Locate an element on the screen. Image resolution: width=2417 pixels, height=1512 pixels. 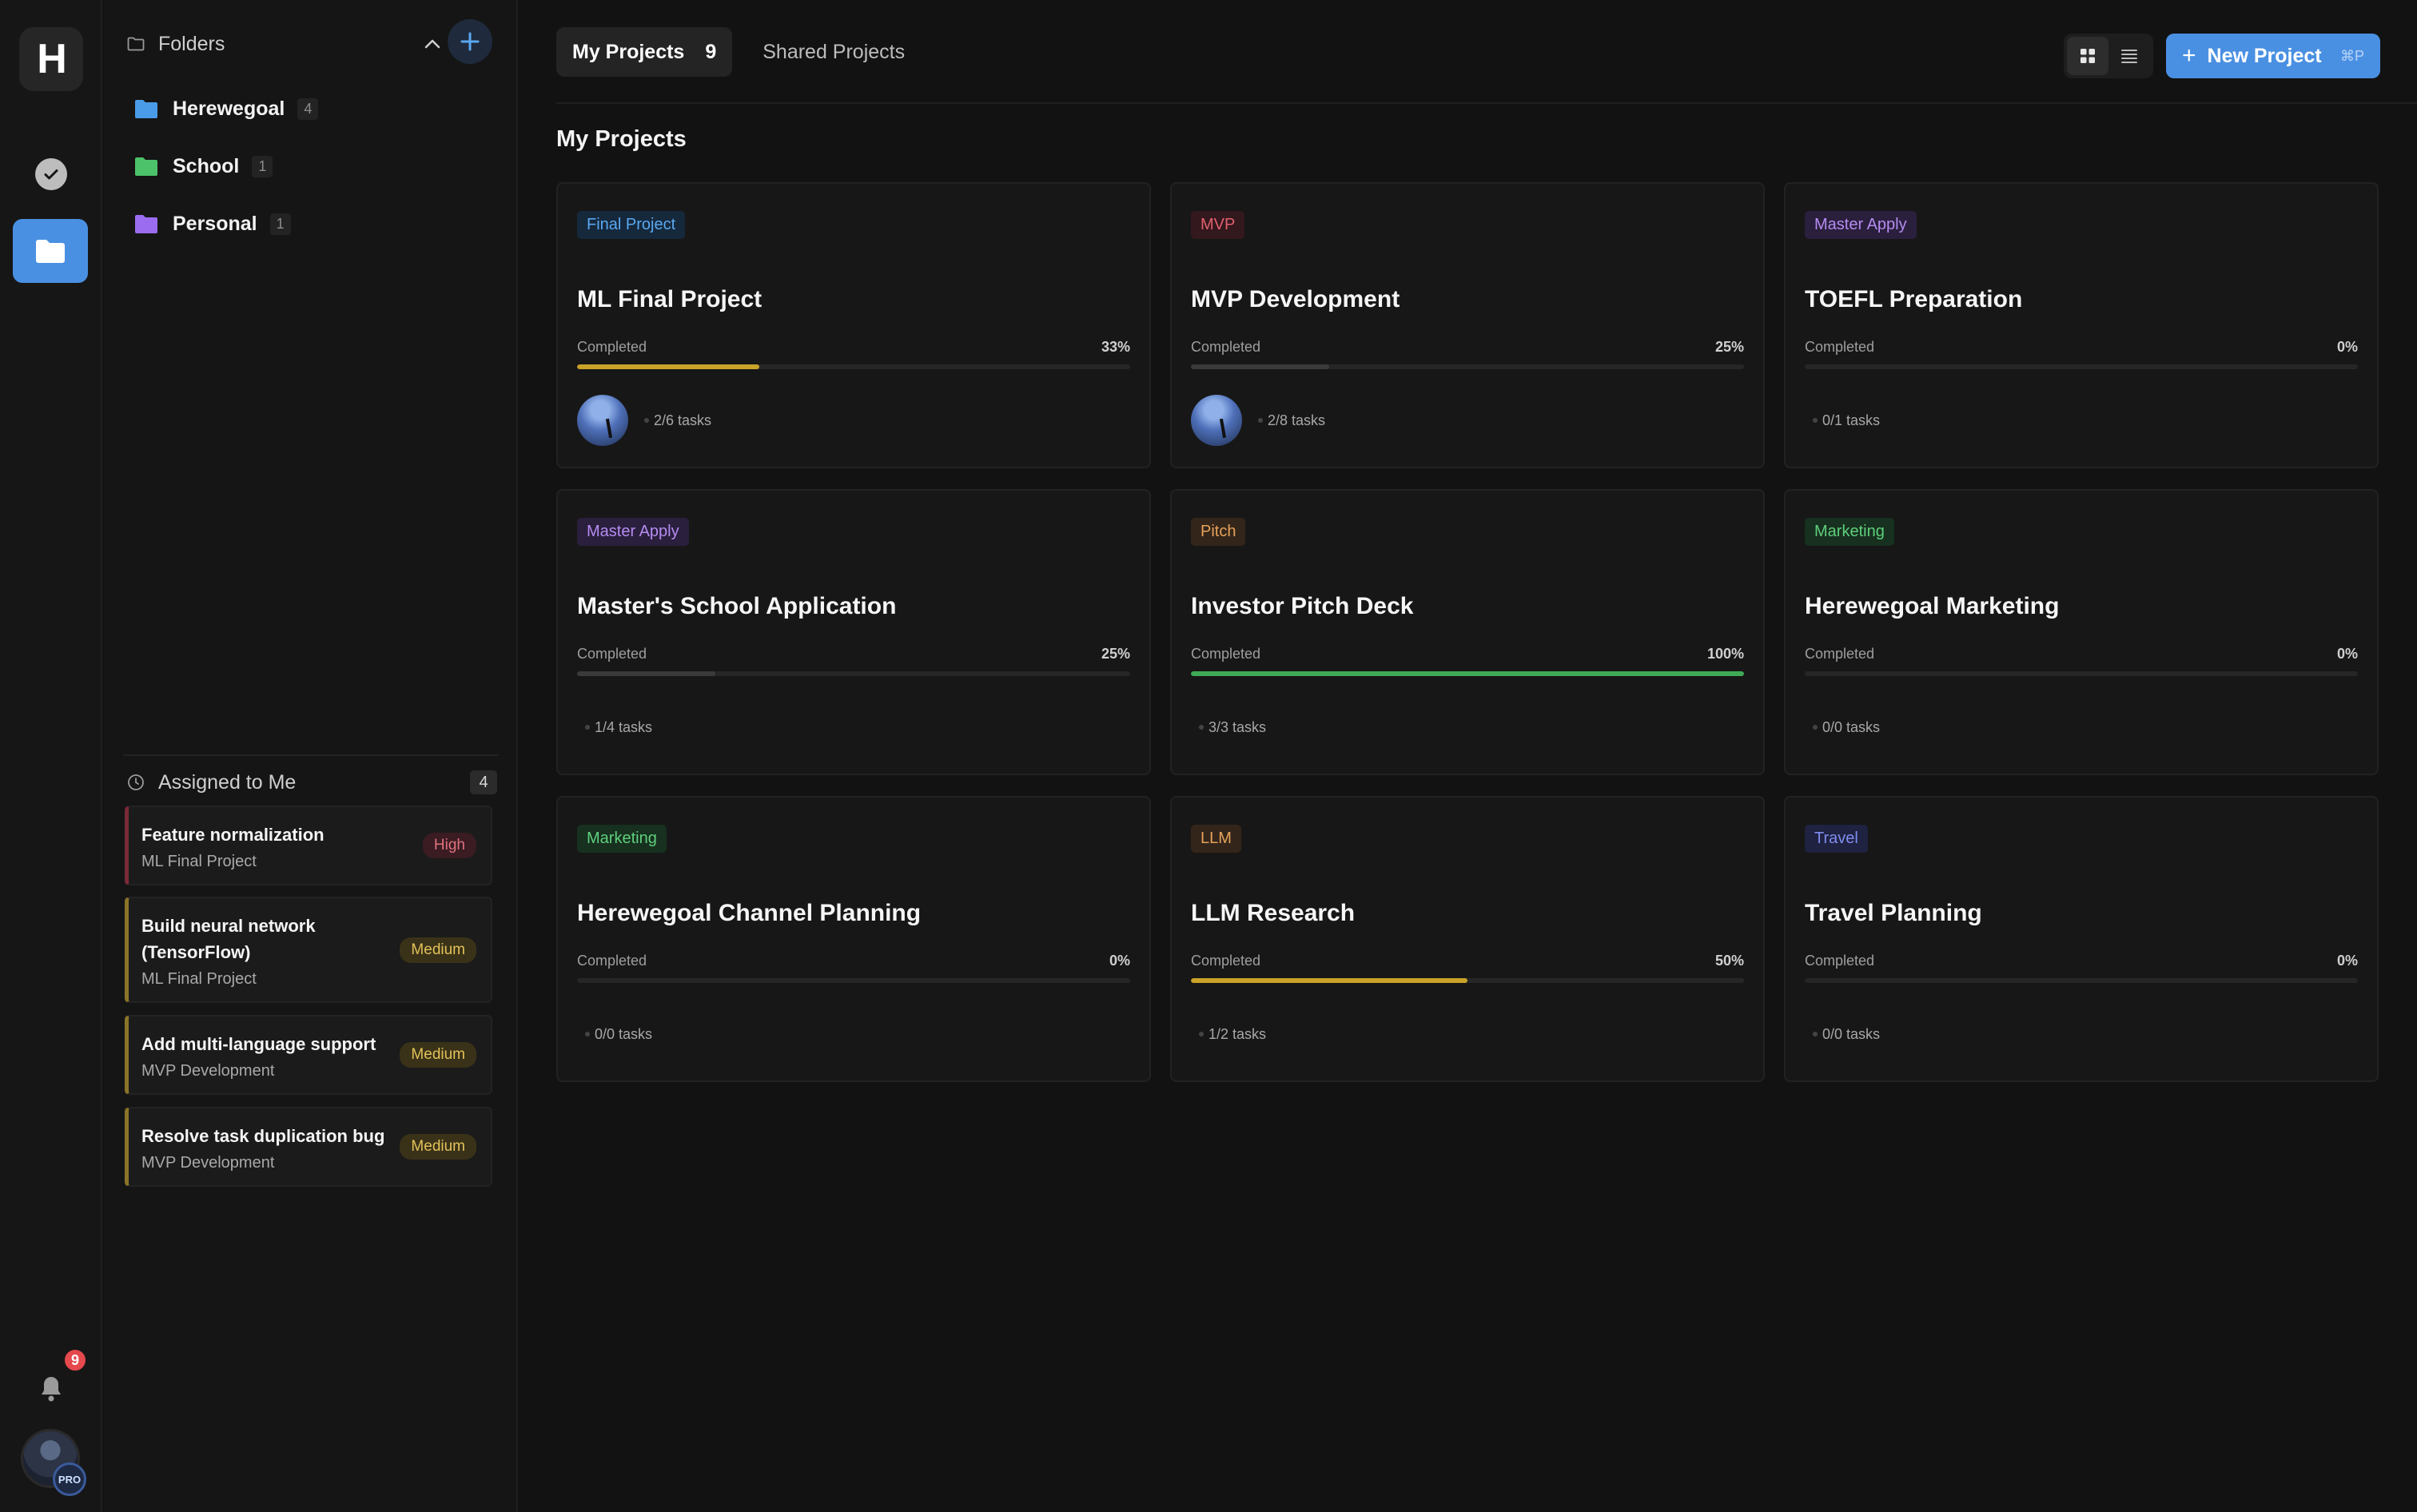
project-title: Herewegoal Marketing is located at coordinates (1932, 606).